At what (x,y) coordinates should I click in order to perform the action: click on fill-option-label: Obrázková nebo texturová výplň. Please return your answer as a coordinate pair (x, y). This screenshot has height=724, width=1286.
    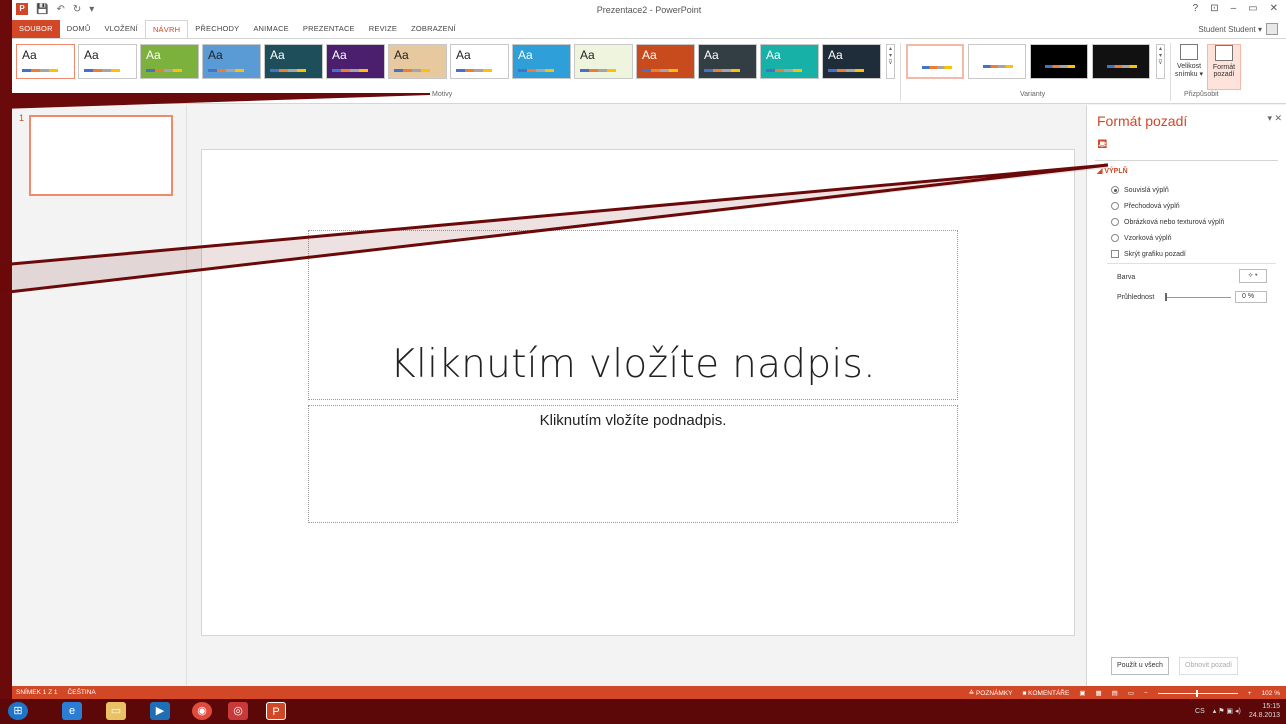
    Looking at the image, I should click on (1174, 222).